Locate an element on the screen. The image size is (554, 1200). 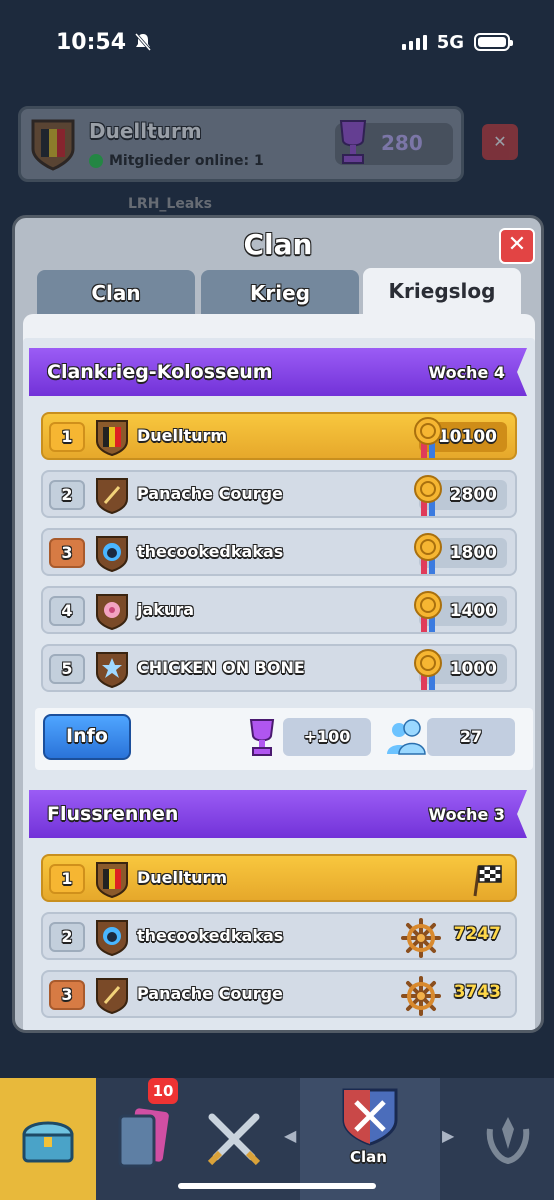
background-clan-card: Duellturm Mitglieder online: 1 280 is located at coordinates (241, 144).